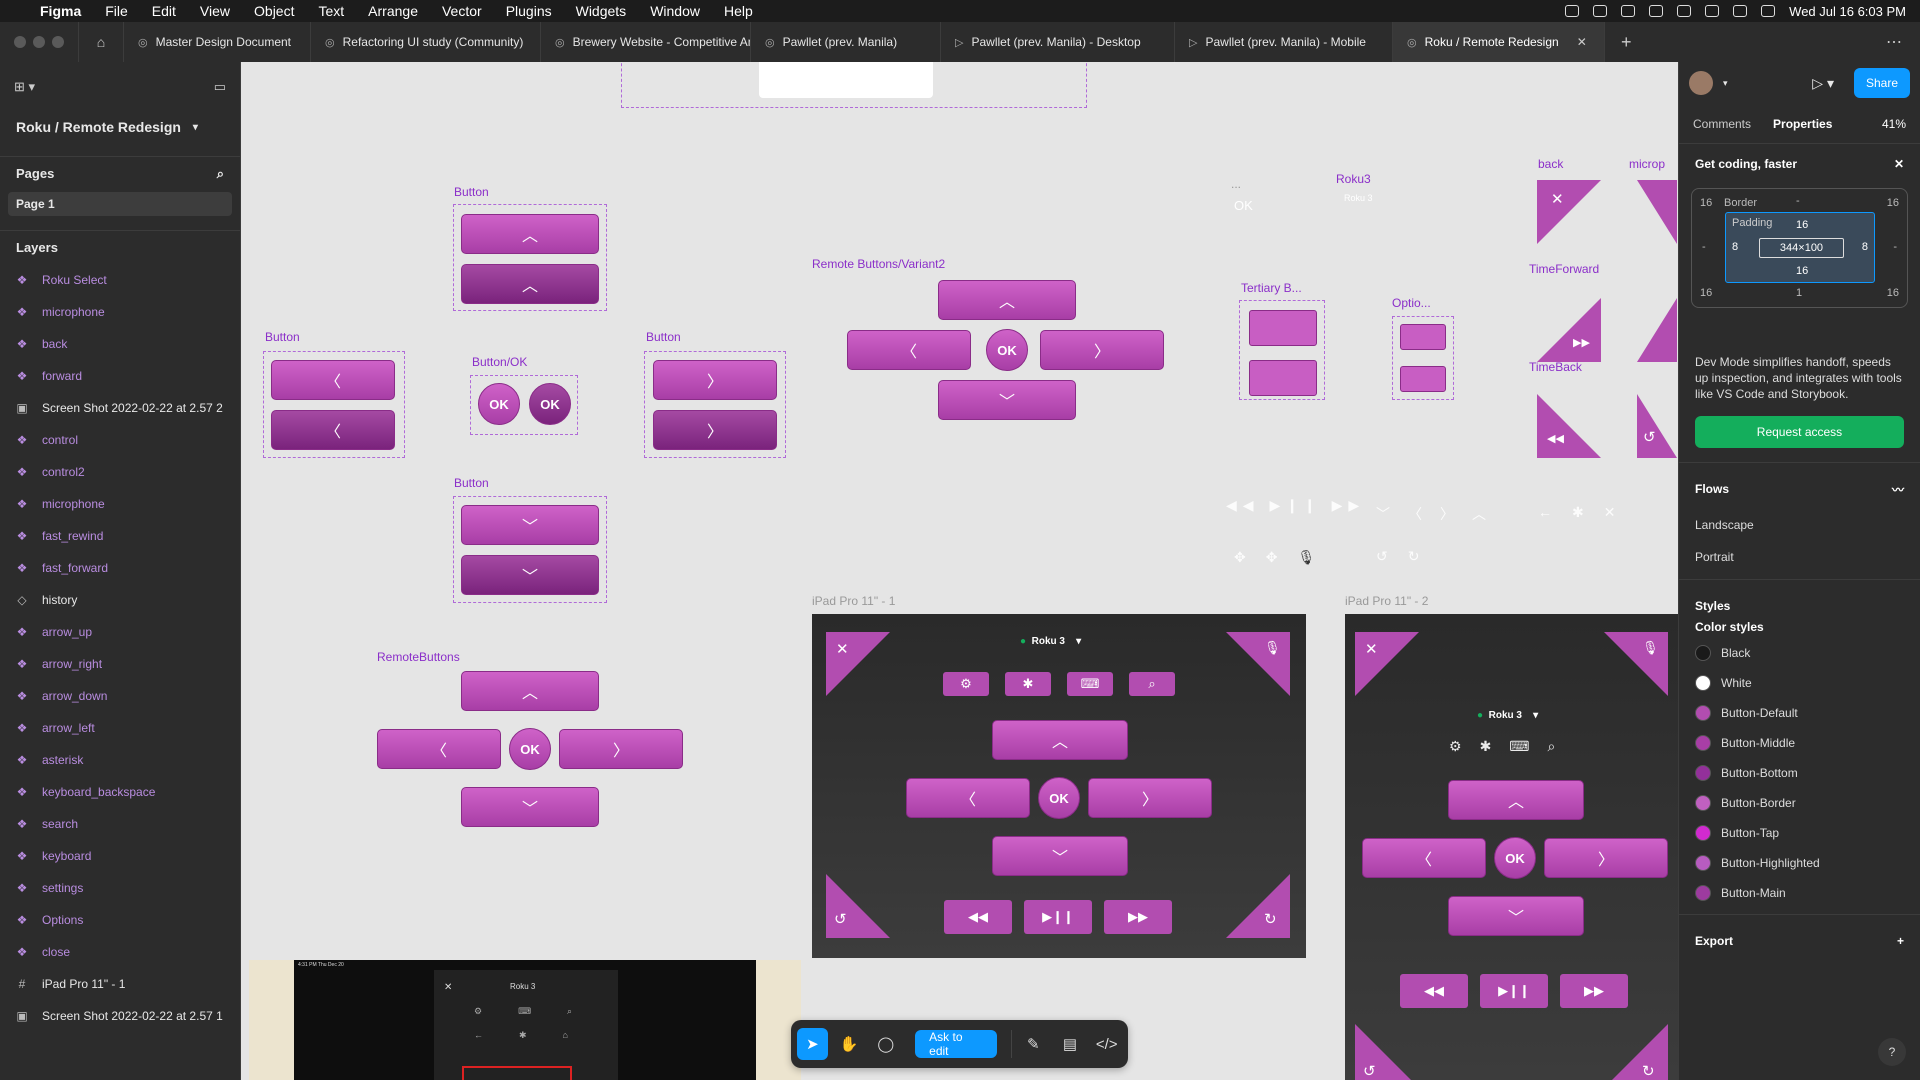 The height and width of the screenshot is (1080, 1920). What do you see at coordinates (499, 404) in the screenshot?
I see `ok-button: OK` at bounding box center [499, 404].